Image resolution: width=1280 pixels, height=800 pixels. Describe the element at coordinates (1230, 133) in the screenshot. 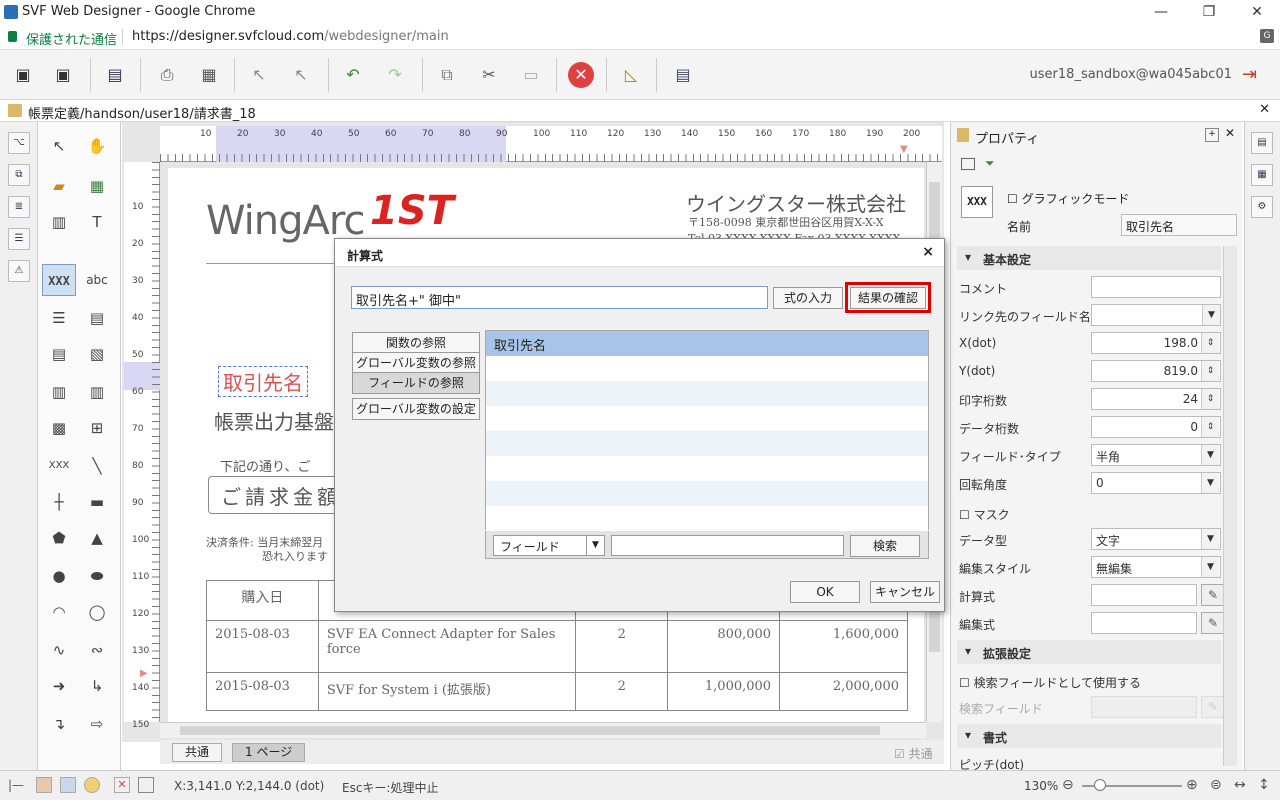

I see `close-properties-icon: ✕` at that location.